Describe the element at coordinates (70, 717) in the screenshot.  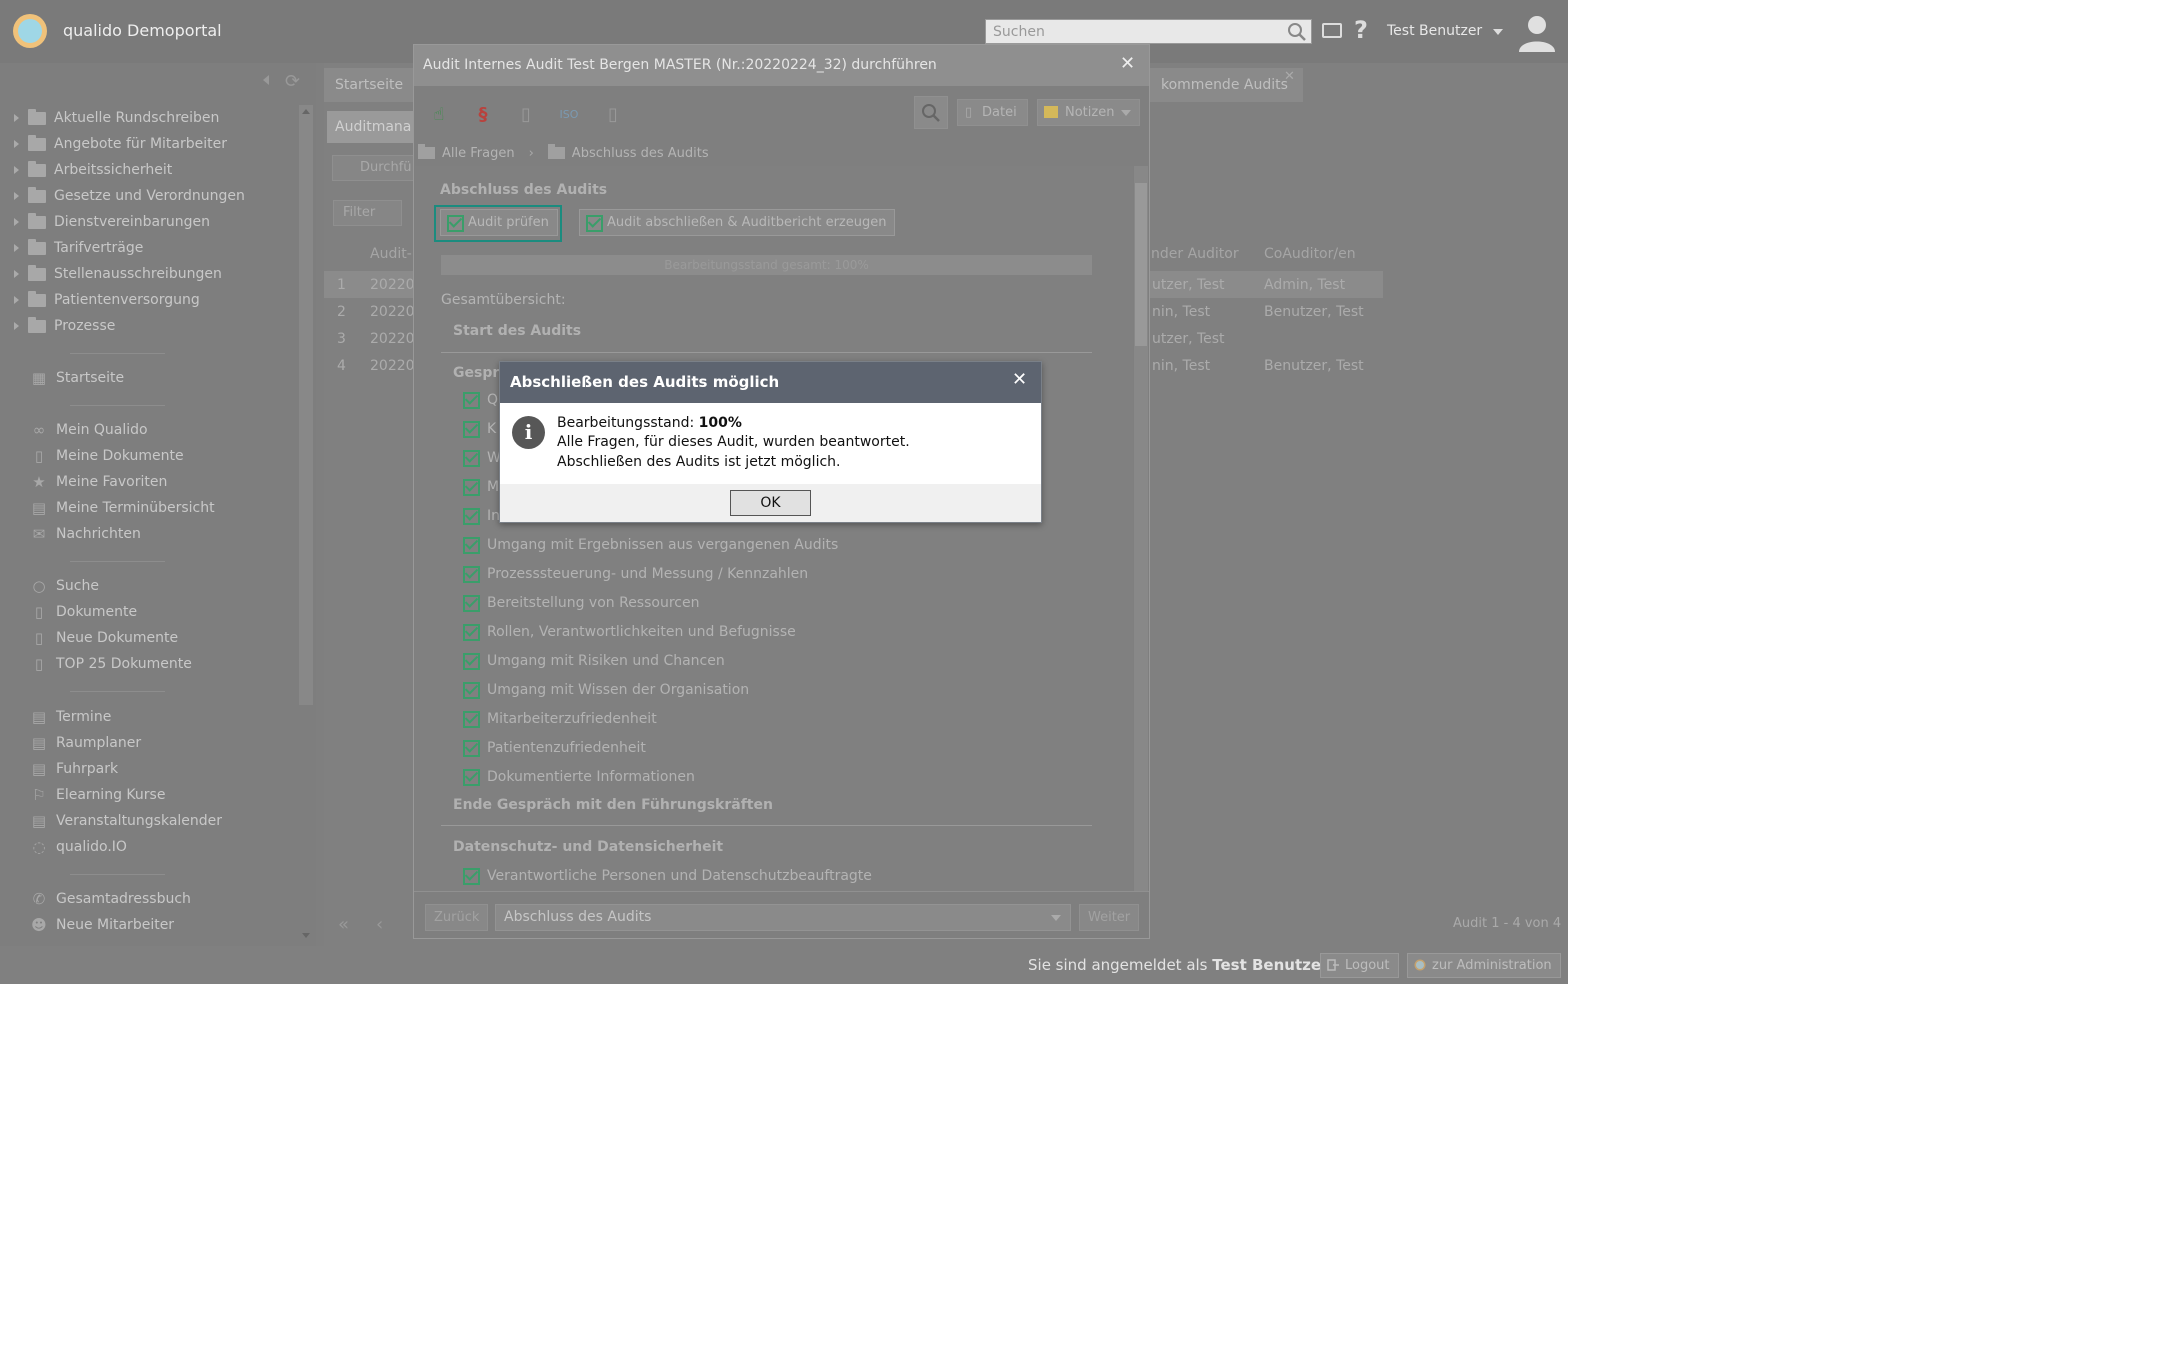
I see `sidebar-item-termine: ▤ Termine` at that location.